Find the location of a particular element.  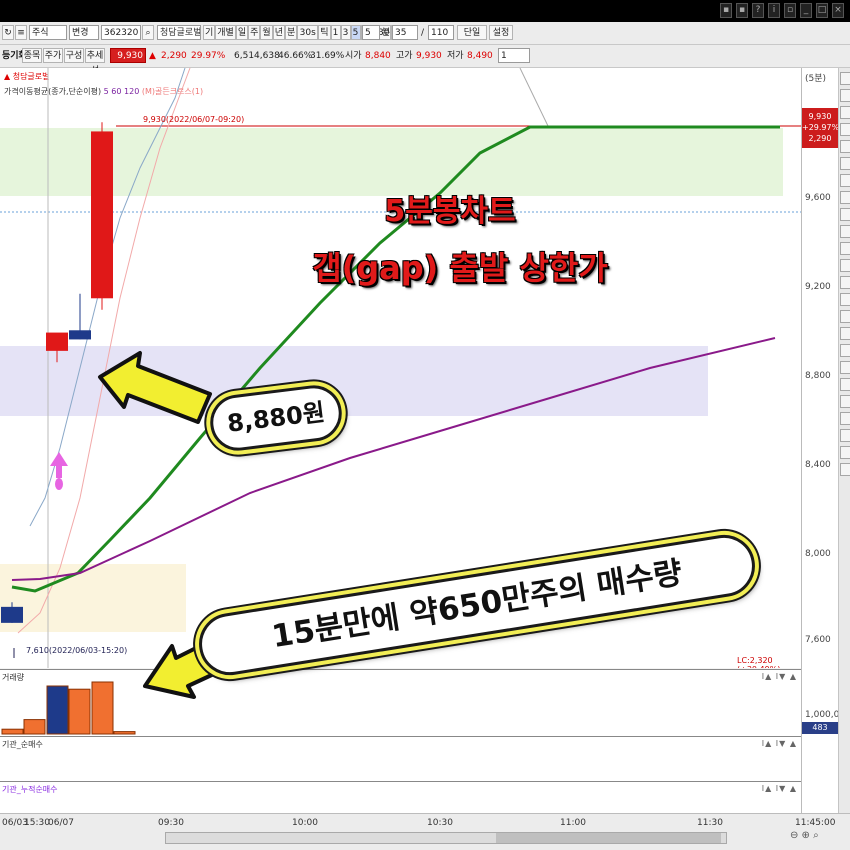

zoom-icons: ⊖ ⊕ ⌕ is located at coordinates (804, 835).